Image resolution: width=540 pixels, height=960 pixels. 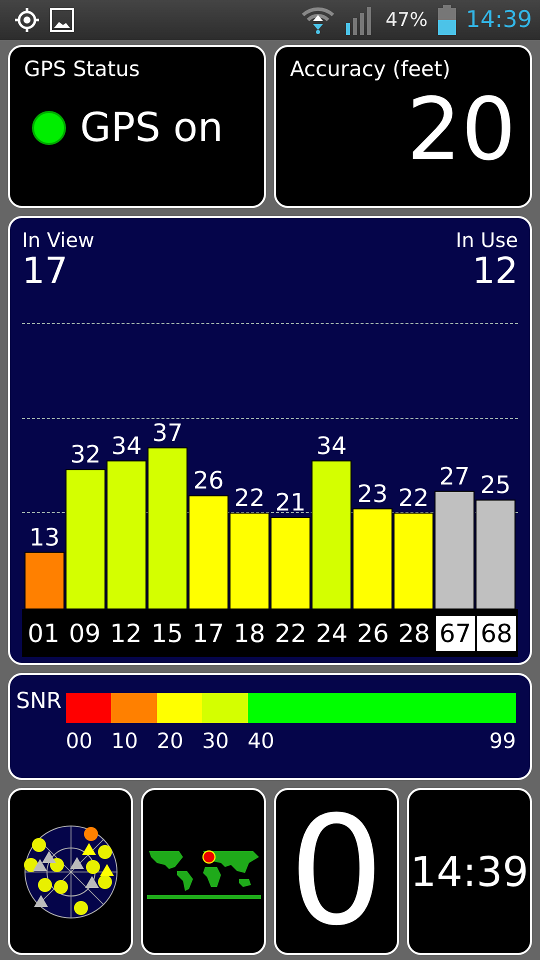 What do you see at coordinates (291, 634) in the screenshot?
I see `satellite-id: 22` at bounding box center [291, 634].